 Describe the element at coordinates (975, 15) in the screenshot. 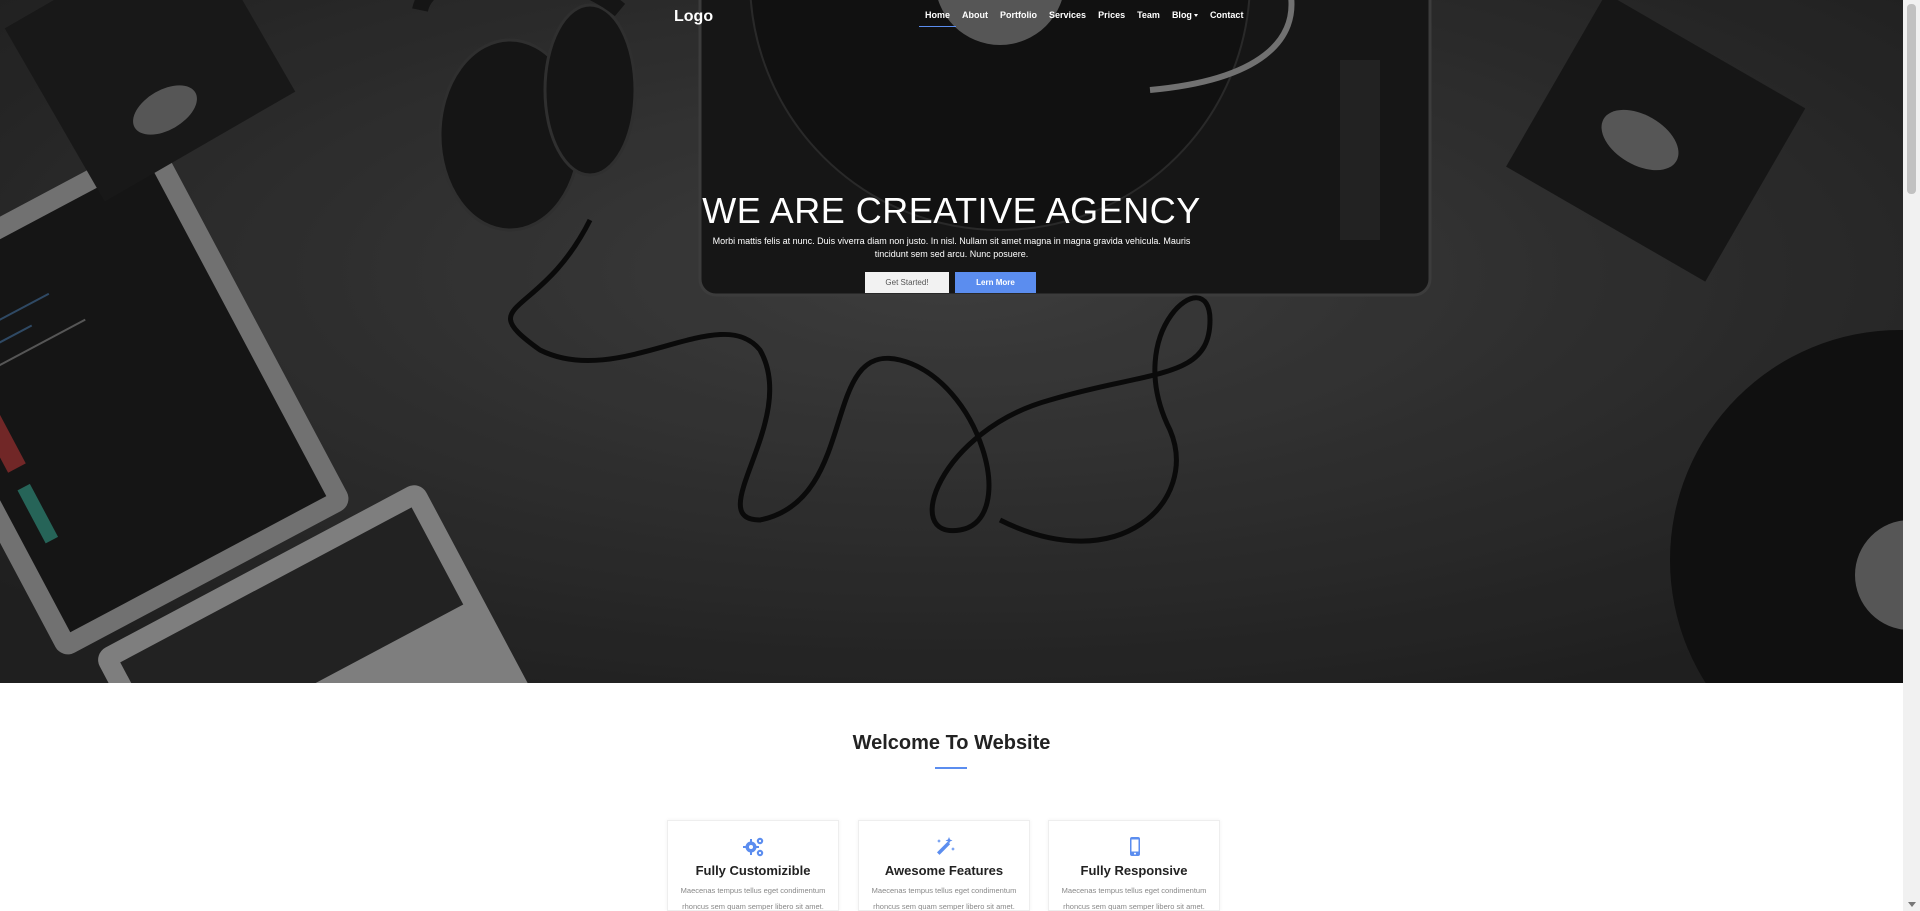

I see `nav-item-about: About` at that location.